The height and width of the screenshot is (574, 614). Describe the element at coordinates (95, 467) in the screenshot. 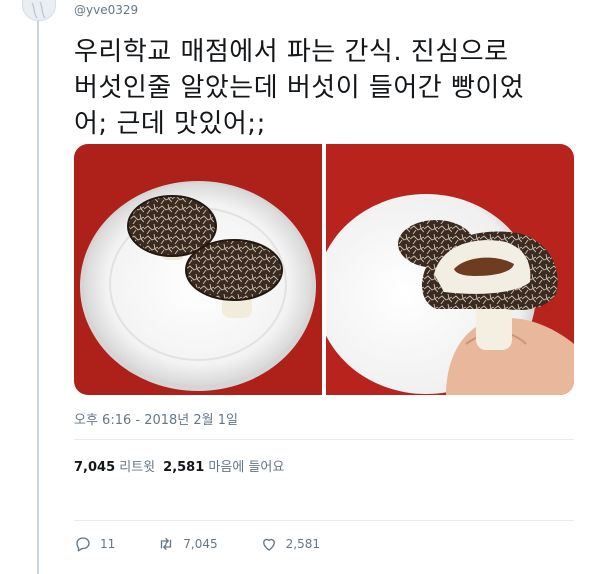

I see `retweet-count: 7,045` at that location.